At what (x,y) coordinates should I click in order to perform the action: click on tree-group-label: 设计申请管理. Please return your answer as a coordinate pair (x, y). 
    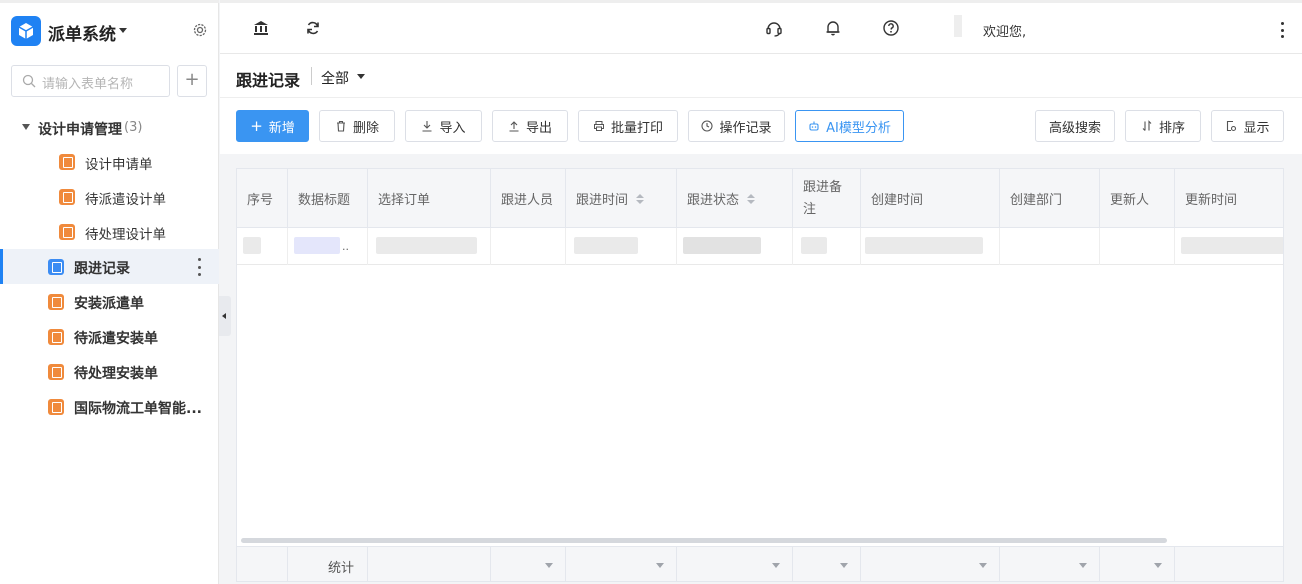
    Looking at the image, I should click on (80, 130).